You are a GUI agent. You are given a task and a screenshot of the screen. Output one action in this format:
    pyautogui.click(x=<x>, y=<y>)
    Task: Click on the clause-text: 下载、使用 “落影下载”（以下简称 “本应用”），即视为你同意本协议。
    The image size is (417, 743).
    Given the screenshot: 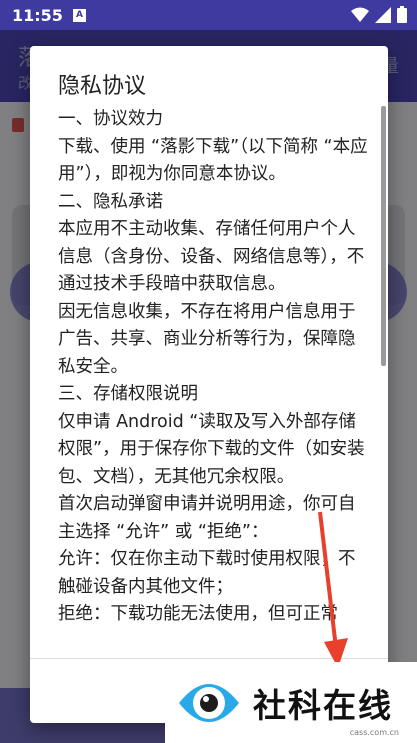 What is the action you would take?
    pyautogui.click(x=213, y=160)
    